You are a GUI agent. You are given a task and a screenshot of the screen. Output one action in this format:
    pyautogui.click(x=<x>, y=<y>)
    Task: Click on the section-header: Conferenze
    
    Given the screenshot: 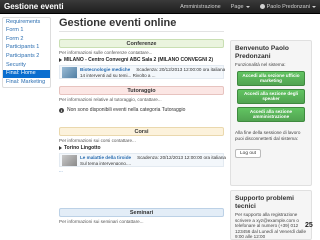 What is the action you would take?
    pyautogui.click(x=141, y=43)
    